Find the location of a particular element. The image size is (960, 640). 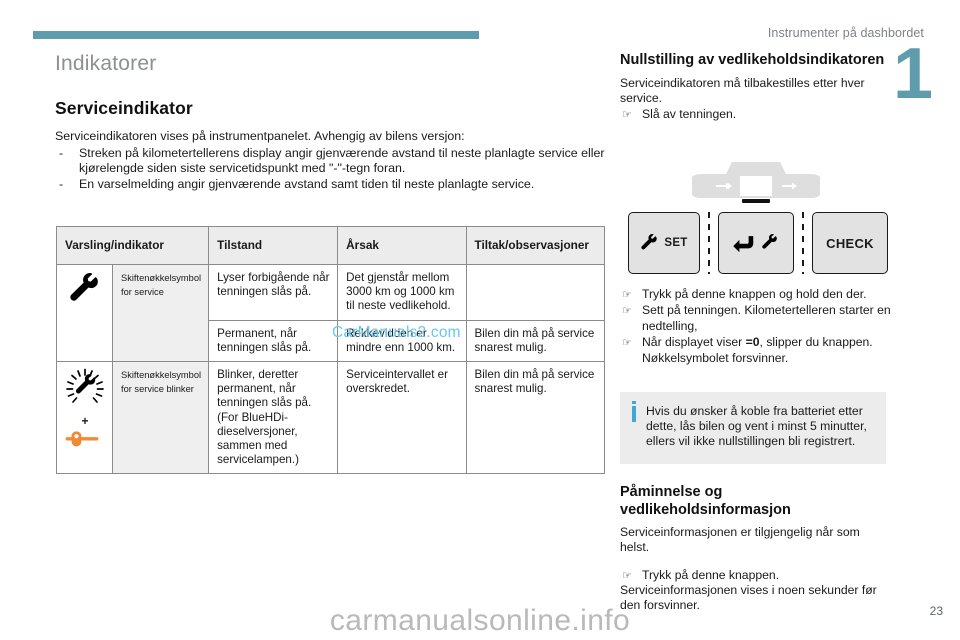

list-item-text: Slå av tenningen. is located at coordinates (689, 113).